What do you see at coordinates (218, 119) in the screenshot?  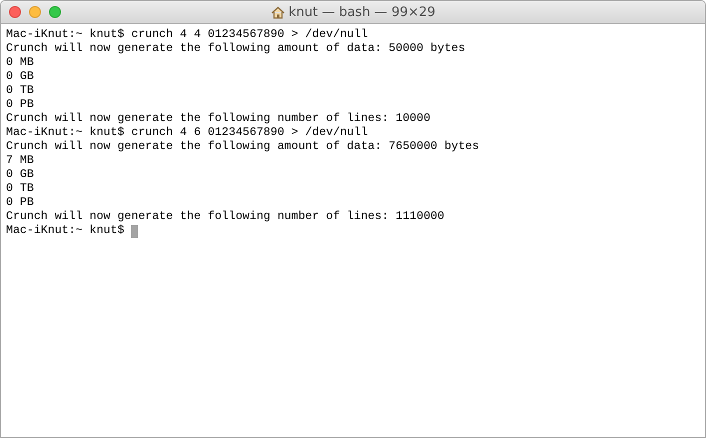 I see `terminal-line: Crunch will now generate the following number of lines: 10000` at bounding box center [218, 119].